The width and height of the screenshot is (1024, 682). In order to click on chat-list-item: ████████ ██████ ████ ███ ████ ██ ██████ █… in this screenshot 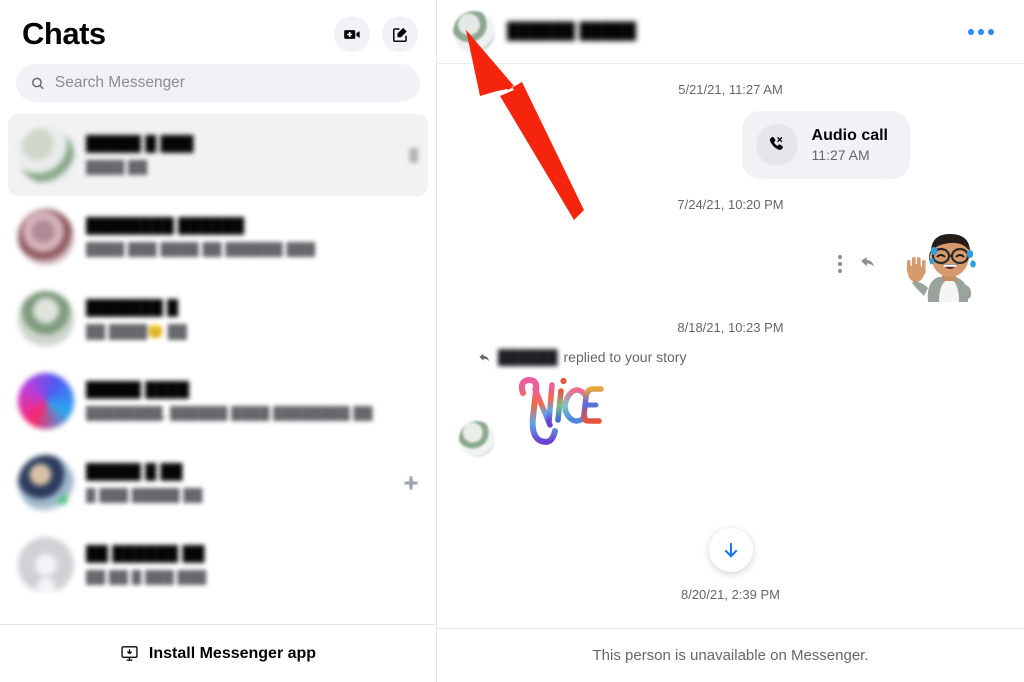, I will do `click(218, 237)`.